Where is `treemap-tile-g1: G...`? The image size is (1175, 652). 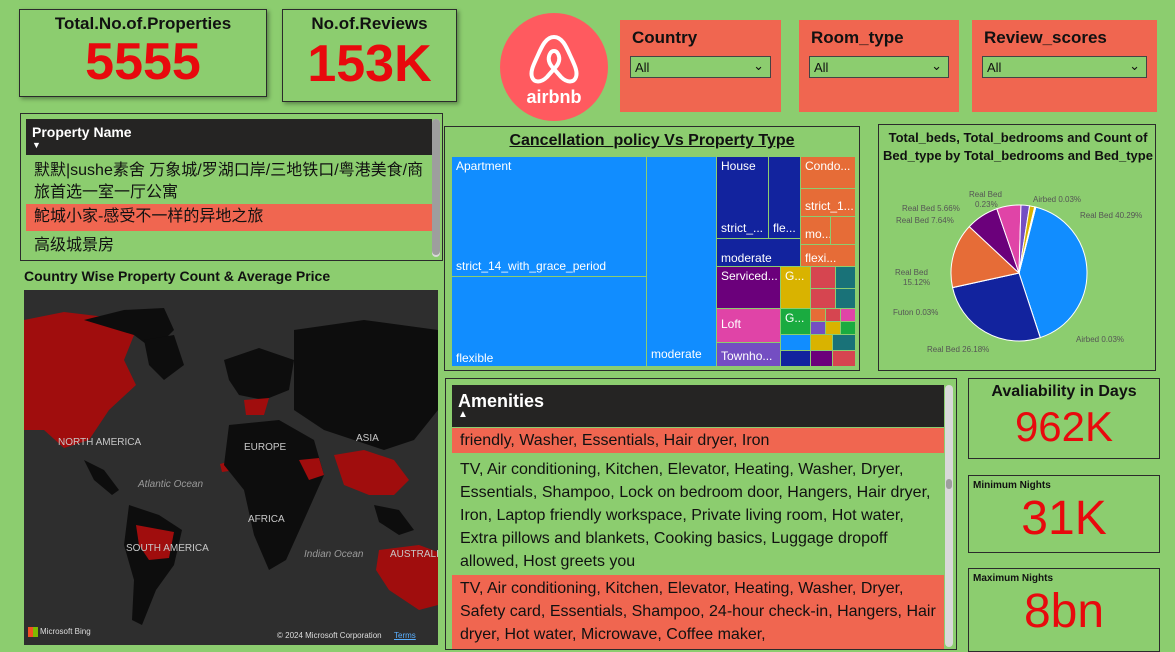 treemap-tile-g1: G... is located at coordinates (796, 288).